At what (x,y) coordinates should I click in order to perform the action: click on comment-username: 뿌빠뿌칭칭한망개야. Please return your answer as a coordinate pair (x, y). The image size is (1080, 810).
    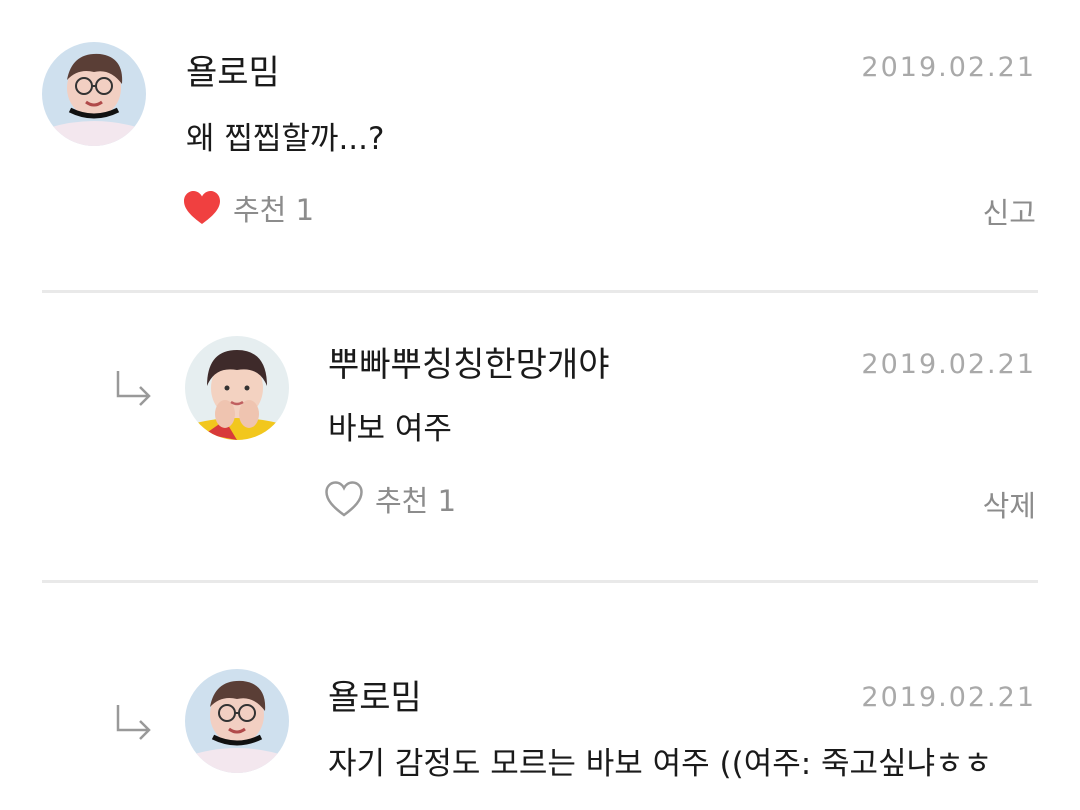
    Looking at the image, I should click on (469, 361).